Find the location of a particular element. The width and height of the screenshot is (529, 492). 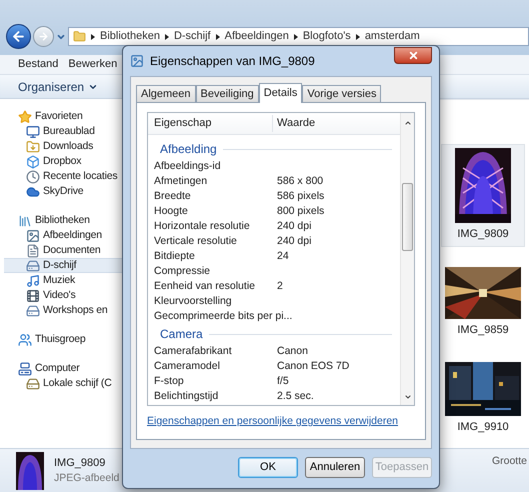

section-heading: Afbeelding is located at coordinates (188, 149).